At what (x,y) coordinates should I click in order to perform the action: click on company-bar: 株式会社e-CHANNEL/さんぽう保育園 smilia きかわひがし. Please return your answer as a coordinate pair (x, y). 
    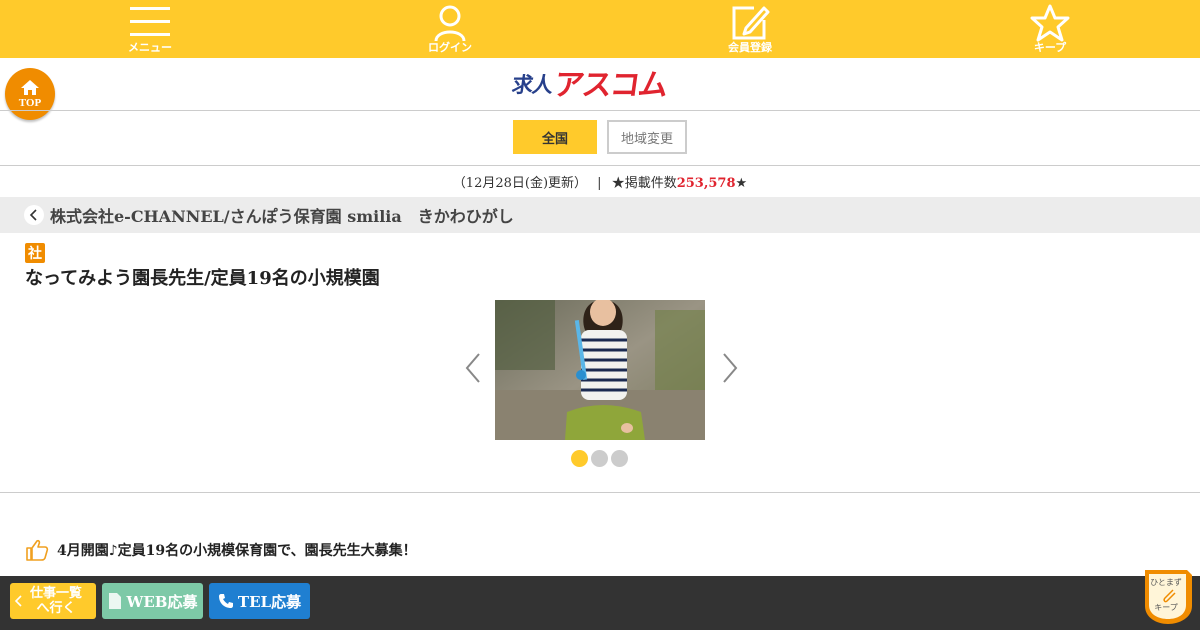
    Looking at the image, I should click on (600, 215).